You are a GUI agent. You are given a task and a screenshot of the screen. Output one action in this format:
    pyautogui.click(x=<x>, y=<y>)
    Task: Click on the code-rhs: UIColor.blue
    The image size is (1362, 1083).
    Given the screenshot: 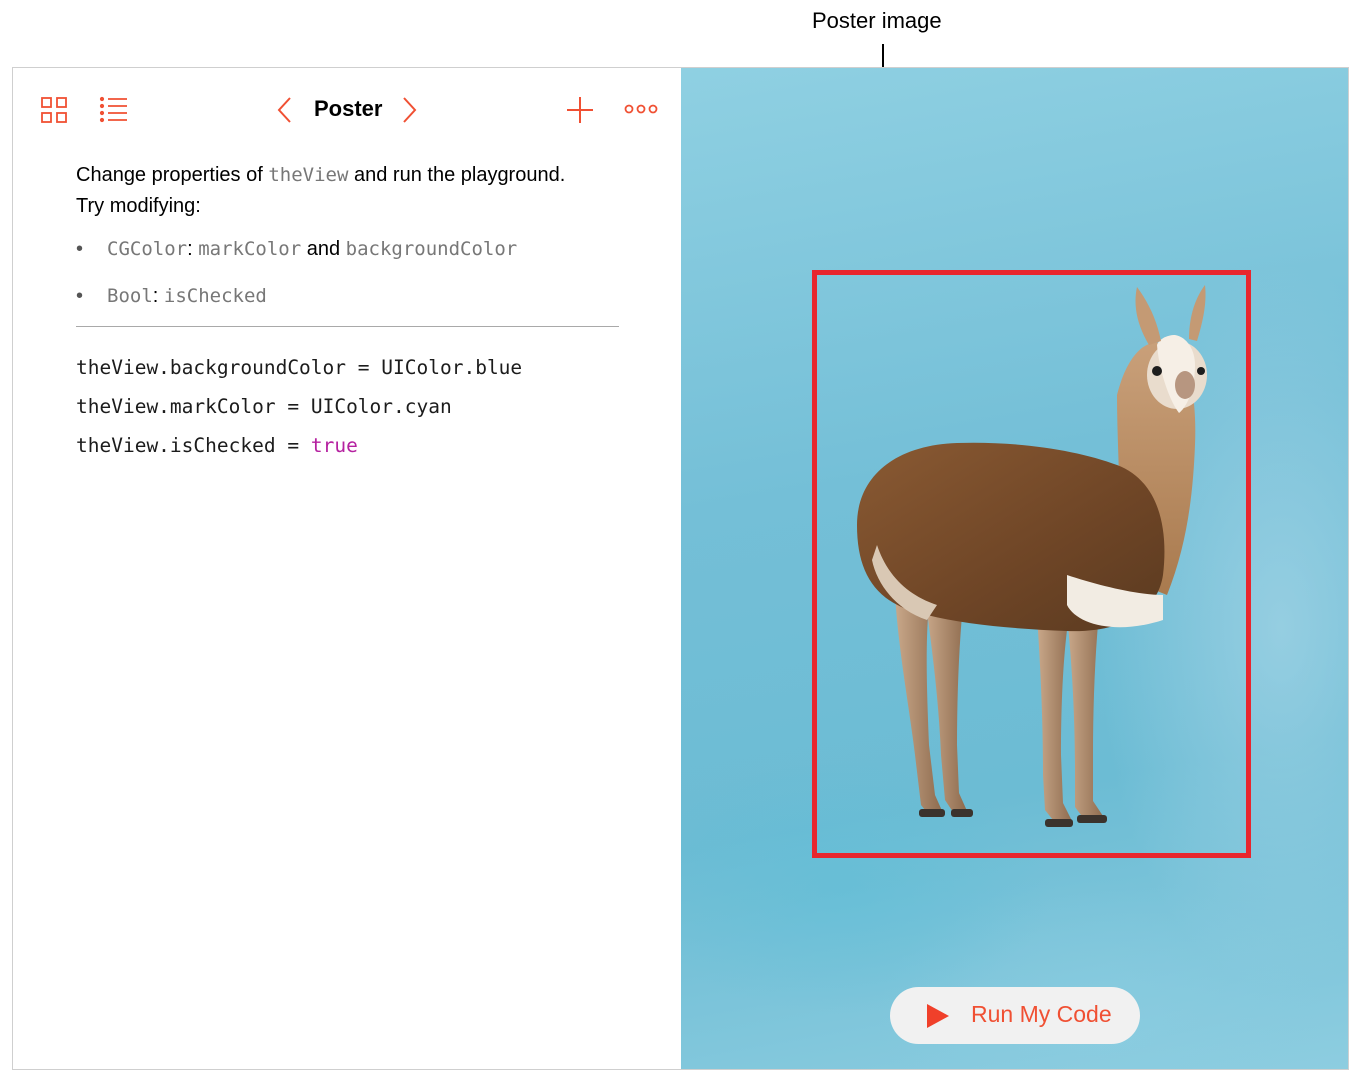 What is the action you would take?
    pyautogui.click(x=452, y=367)
    